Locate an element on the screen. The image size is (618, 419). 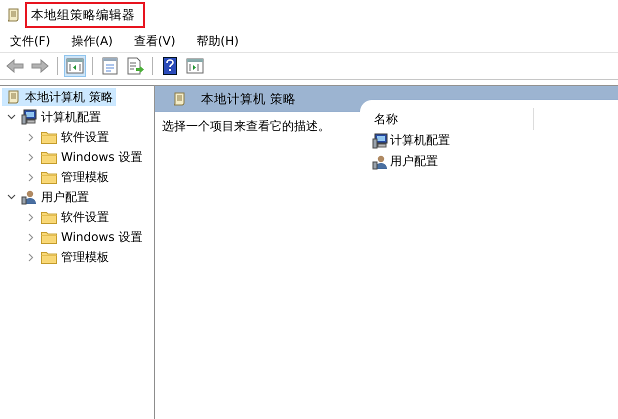
pane-header: 本地计算机 策略 is located at coordinates (248, 99).